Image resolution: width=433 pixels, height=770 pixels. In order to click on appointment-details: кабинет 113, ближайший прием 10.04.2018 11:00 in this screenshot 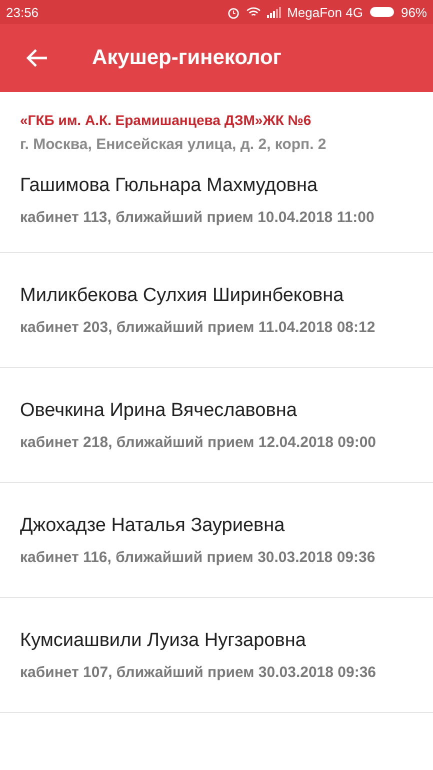, I will do `click(198, 217)`.